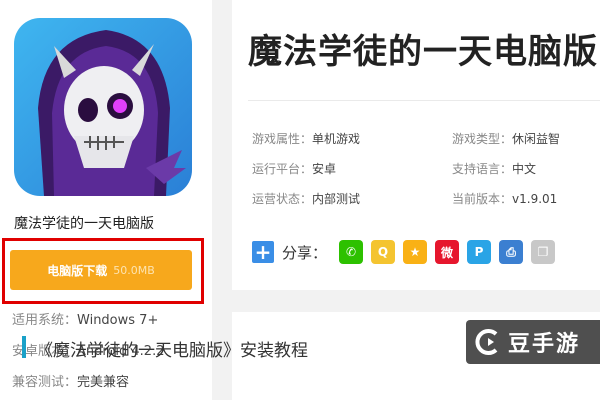  Describe the element at coordinates (536, 139) in the screenshot. I see `attr-value: 休闲益智` at that location.